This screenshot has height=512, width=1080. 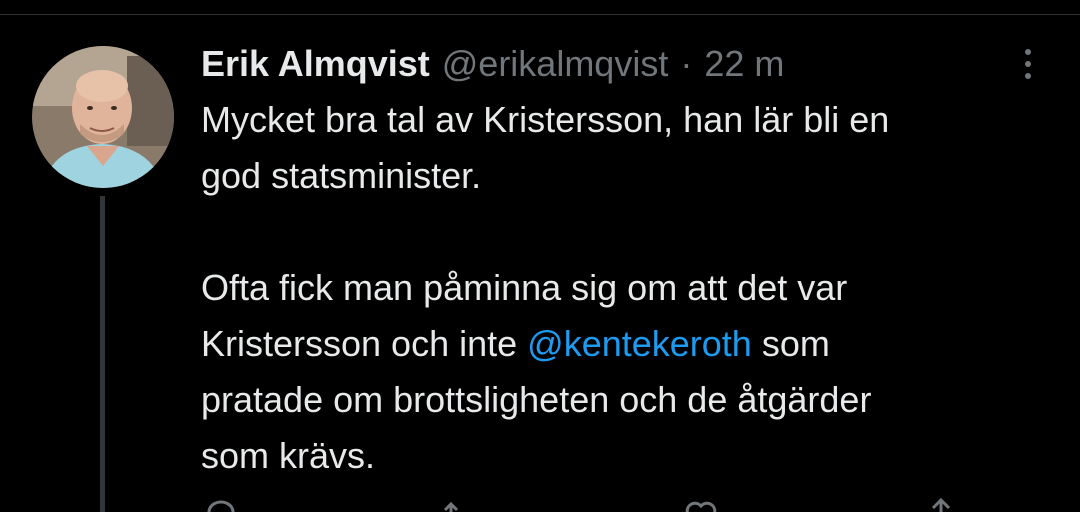 I want to click on tweet-header: Erik Almqvist @erikalmqvist · 22 m, so click(x=492, y=64).